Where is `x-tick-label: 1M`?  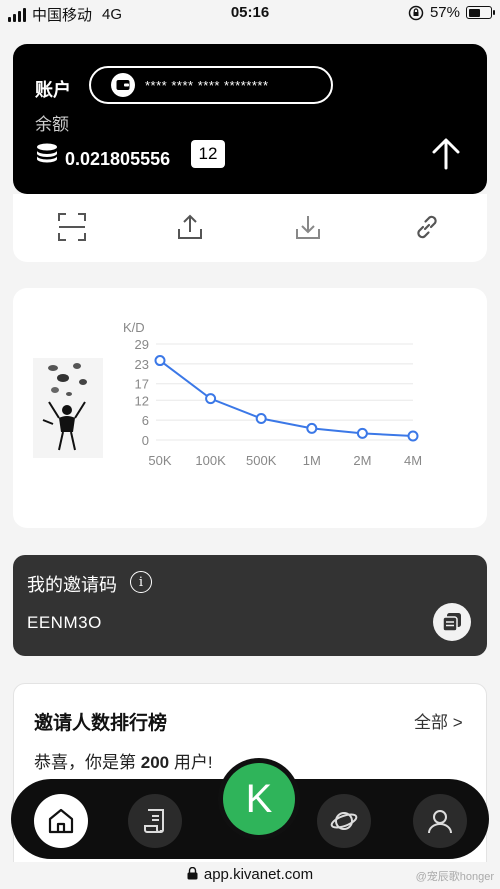
x-tick-label: 1M is located at coordinates (312, 460).